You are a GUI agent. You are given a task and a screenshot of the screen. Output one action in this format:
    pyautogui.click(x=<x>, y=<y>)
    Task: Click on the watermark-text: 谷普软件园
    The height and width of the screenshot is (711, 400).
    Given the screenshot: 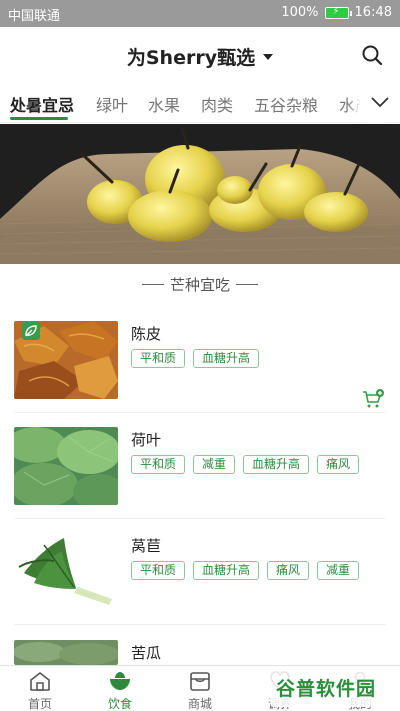 What is the action you would take?
    pyautogui.click(x=326, y=689)
    